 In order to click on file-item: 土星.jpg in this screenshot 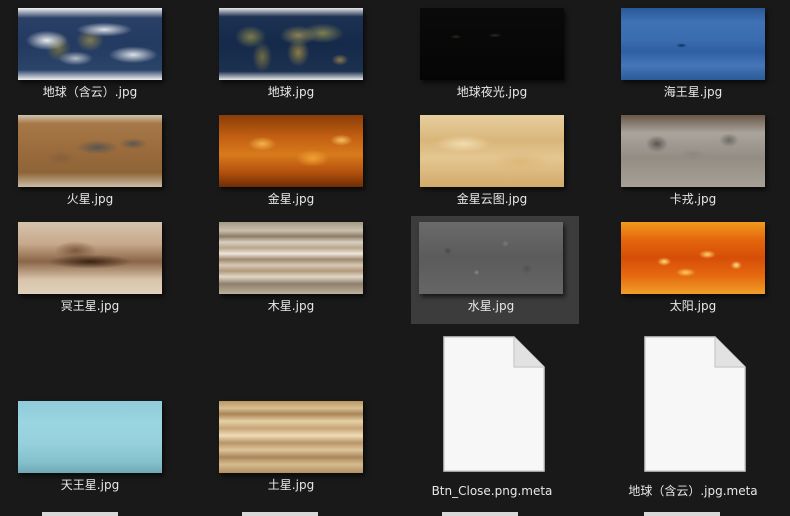, I will do `click(295, 449)`.